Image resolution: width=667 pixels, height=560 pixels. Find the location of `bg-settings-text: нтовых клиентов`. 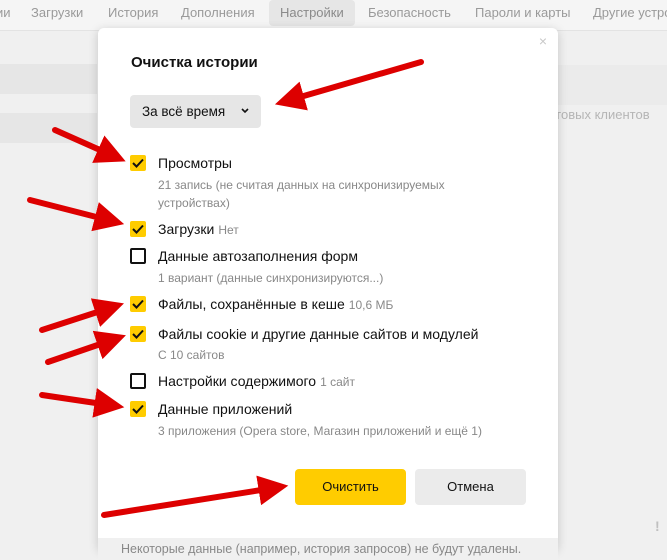

bg-settings-text: нтовых клиентов is located at coordinates (599, 114).